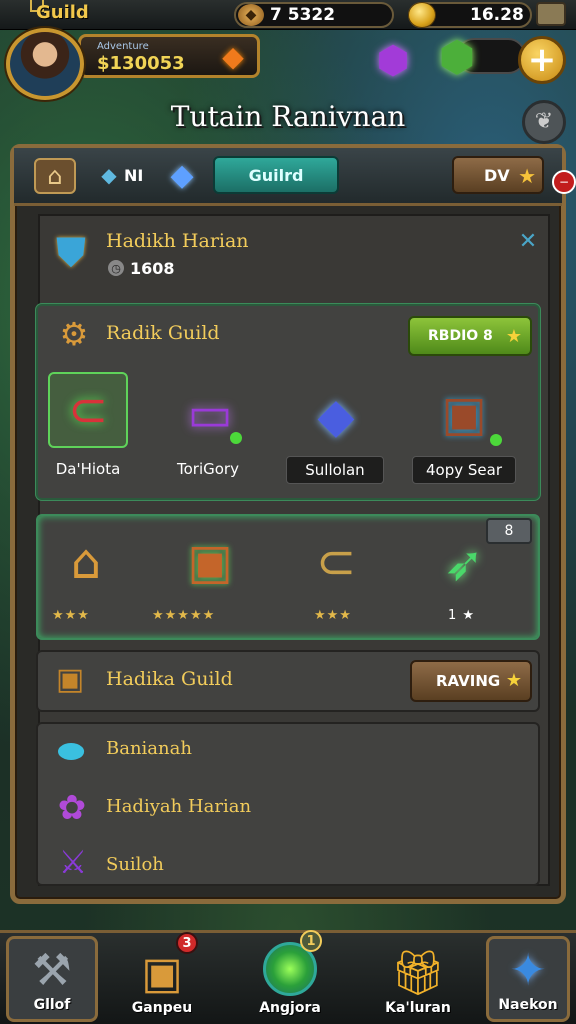 The height and width of the screenshot is (1024, 576). I want to click on chest-icon: ▣, so click(162, 973).